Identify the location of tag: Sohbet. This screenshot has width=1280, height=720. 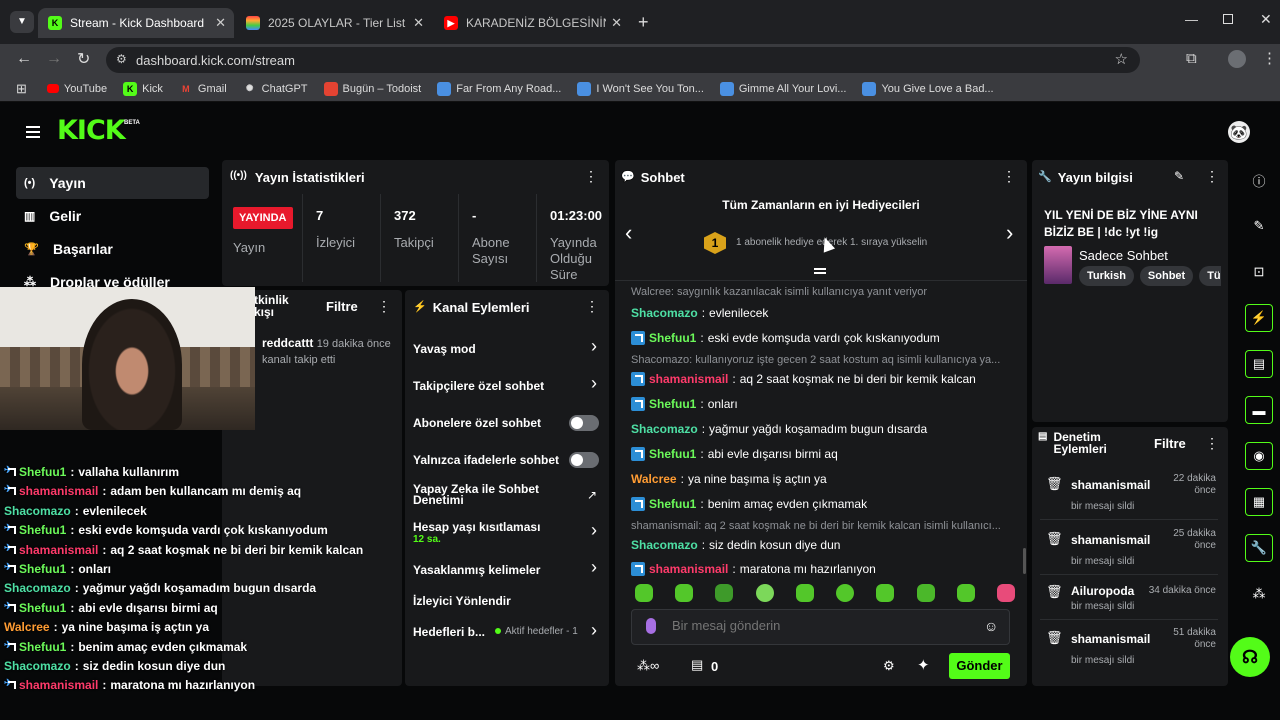
(1166, 276).